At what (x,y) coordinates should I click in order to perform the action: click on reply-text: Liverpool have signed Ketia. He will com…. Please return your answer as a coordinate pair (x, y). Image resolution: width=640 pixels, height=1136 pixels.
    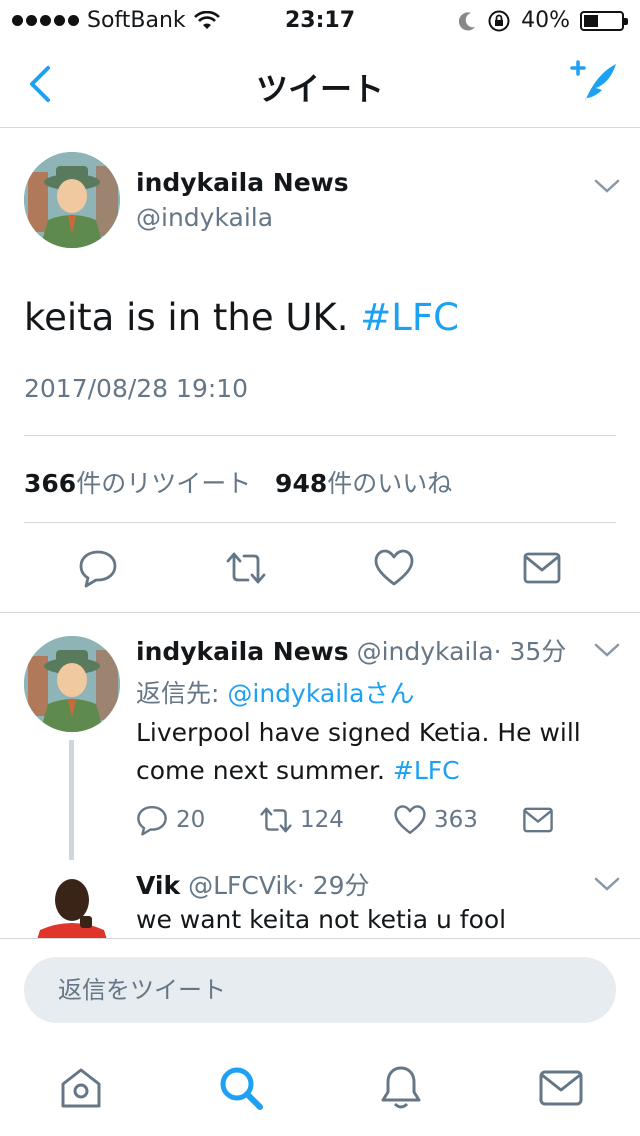
    Looking at the image, I should click on (376, 752).